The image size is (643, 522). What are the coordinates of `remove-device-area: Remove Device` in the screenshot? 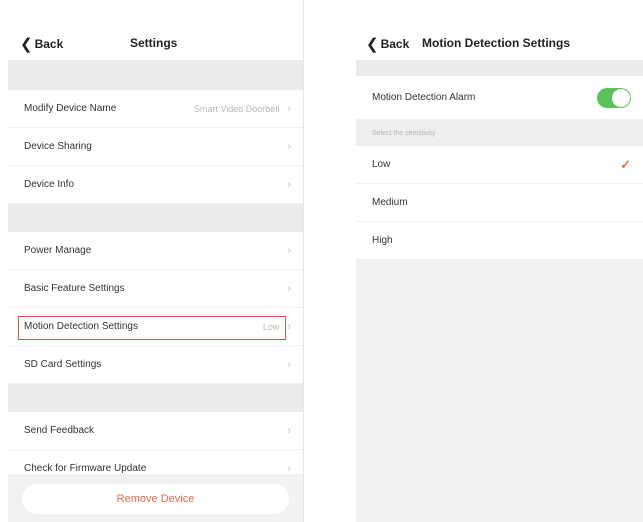 It's located at (155, 498).